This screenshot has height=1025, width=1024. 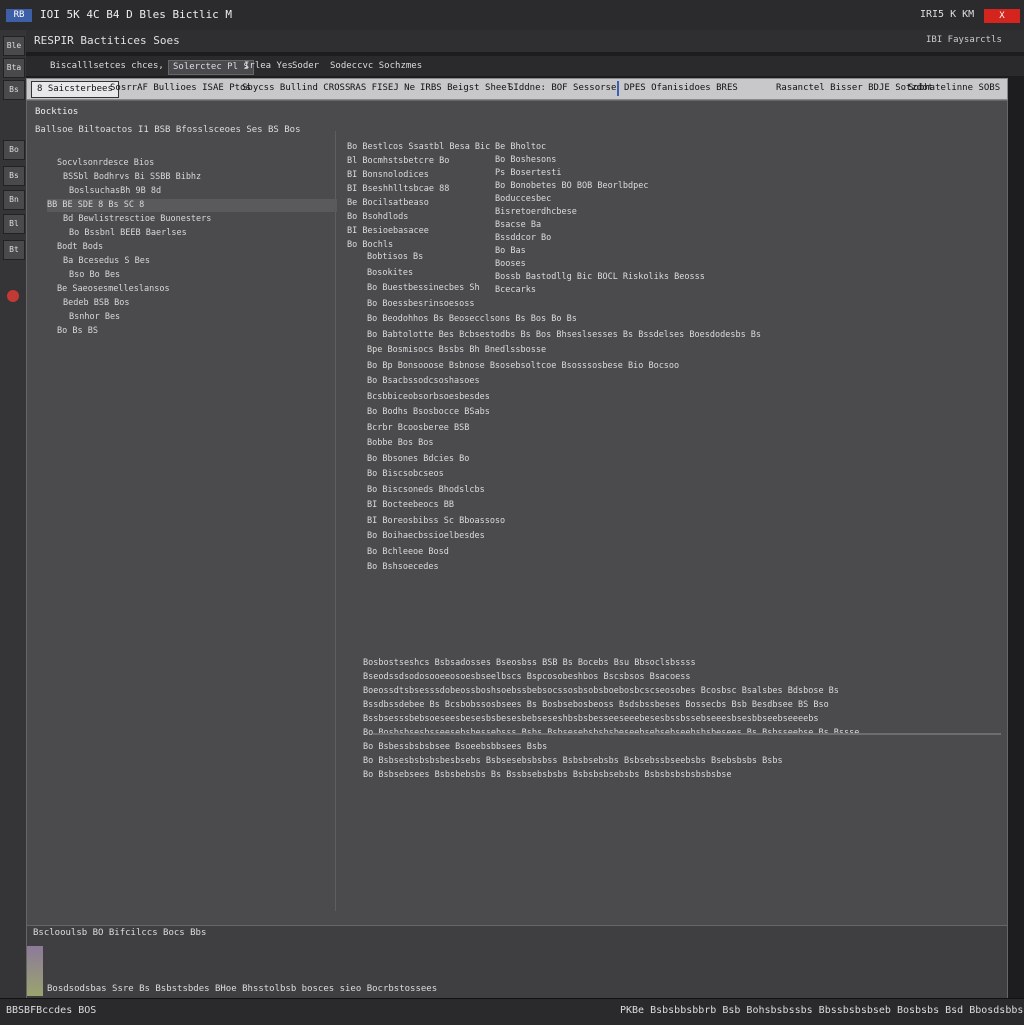 What do you see at coordinates (106, 261) in the screenshot?
I see `tree-item: Ba Bcesedus S Bes` at bounding box center [106, 261].